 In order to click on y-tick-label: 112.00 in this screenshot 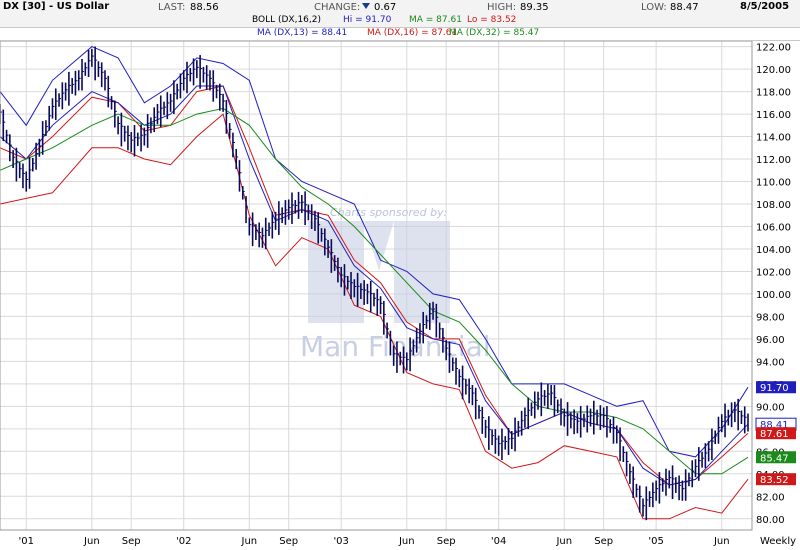, I will do `click(773, 160)`.